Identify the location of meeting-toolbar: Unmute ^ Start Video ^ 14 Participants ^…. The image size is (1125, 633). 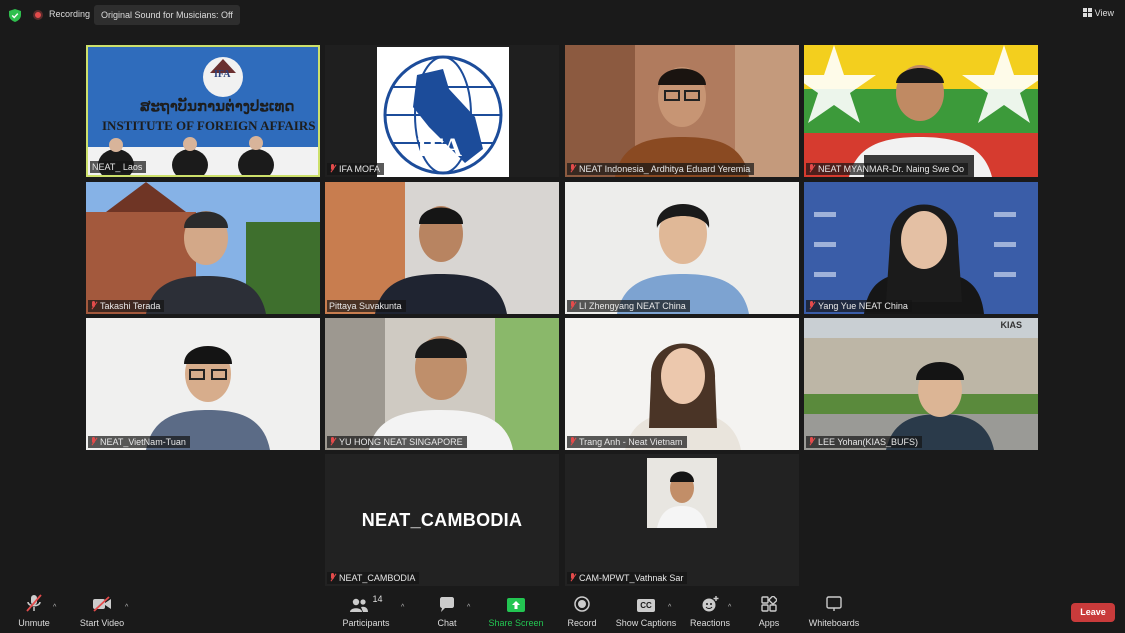
(562, 611).